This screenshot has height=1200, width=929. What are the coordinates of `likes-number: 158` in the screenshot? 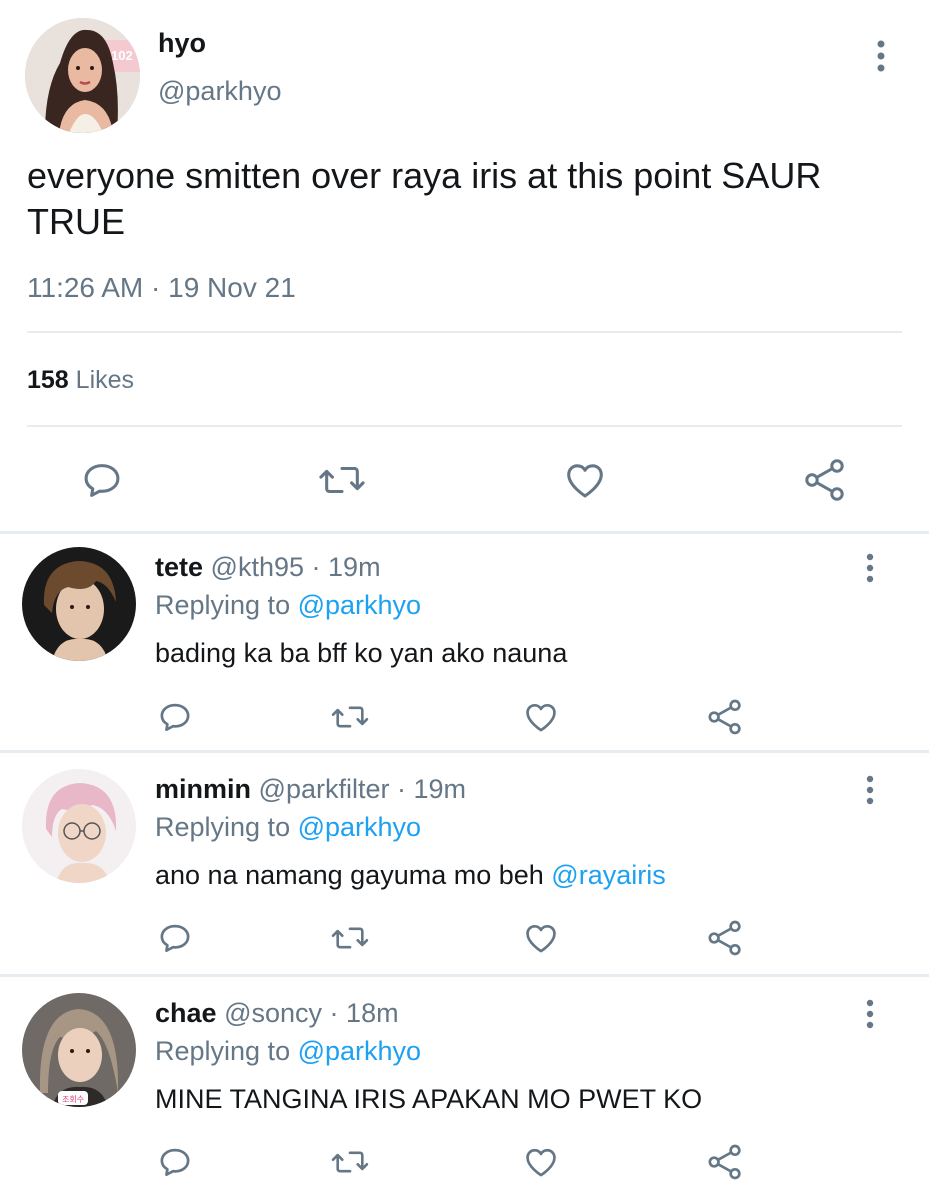 It's located at (48, 380).